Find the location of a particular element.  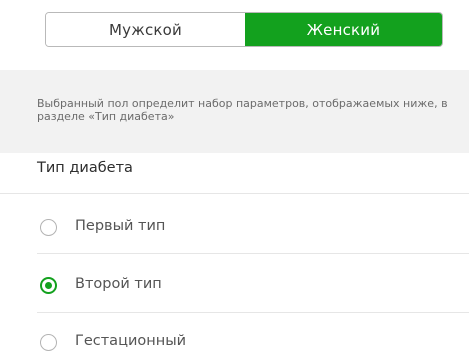

radio-option-label: Первый тип is located at coordinates (120, 226).